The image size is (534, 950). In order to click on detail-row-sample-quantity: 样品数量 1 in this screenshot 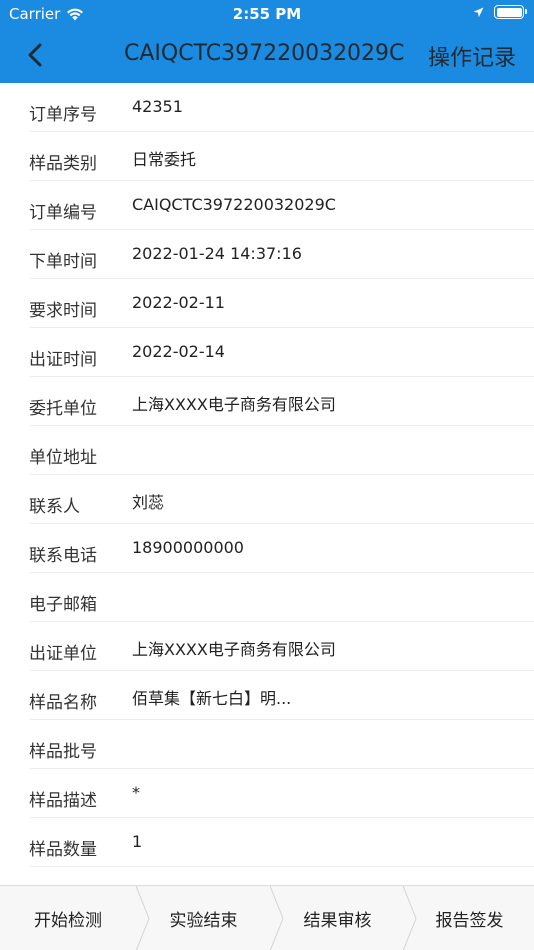, I will do `click(267, 842)`.